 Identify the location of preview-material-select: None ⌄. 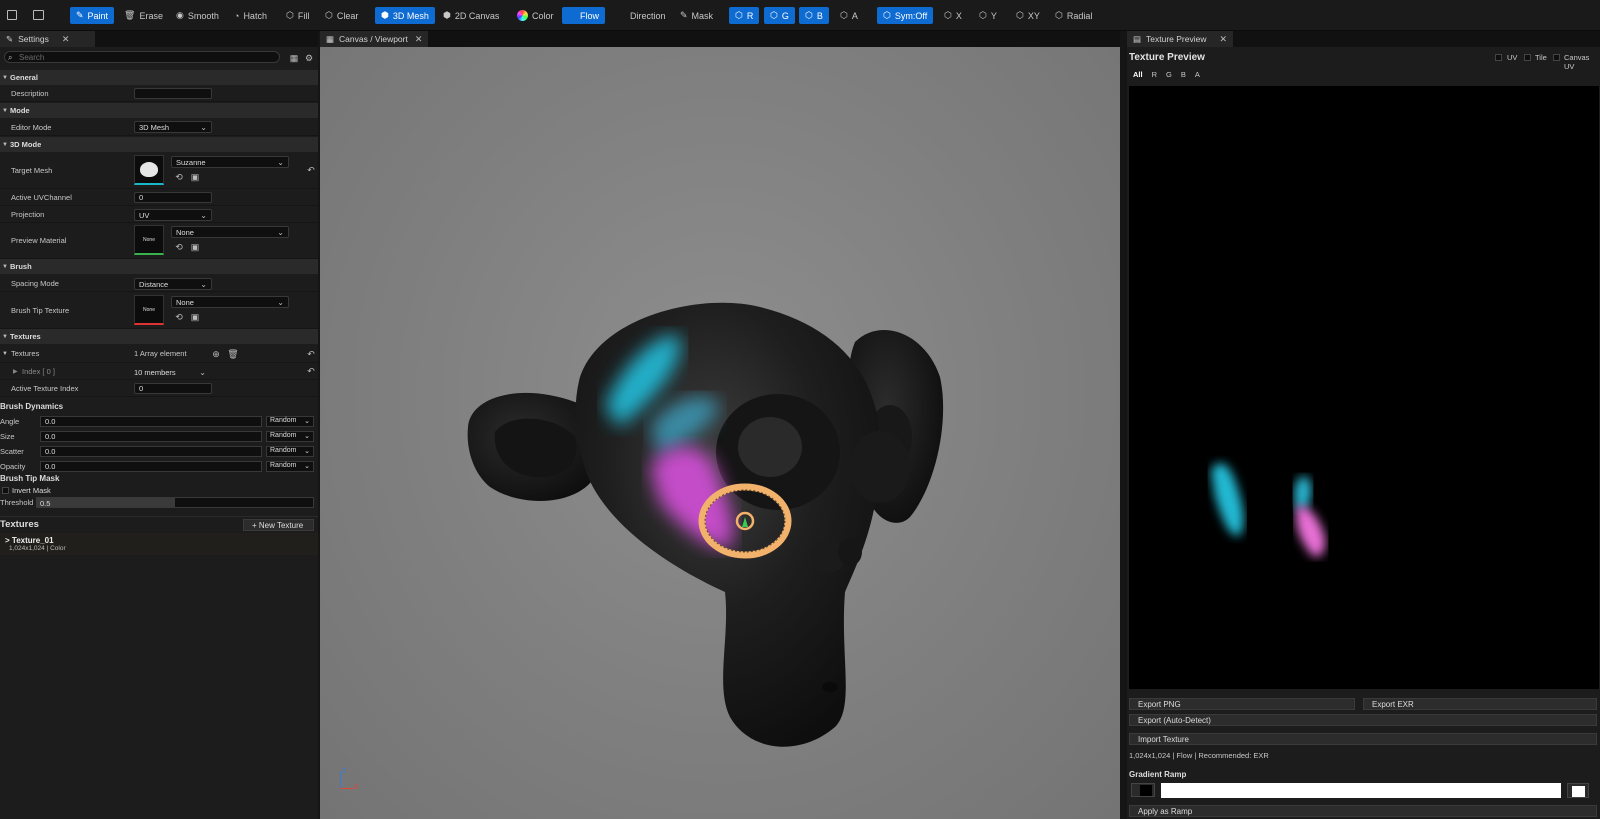
(230, 232).